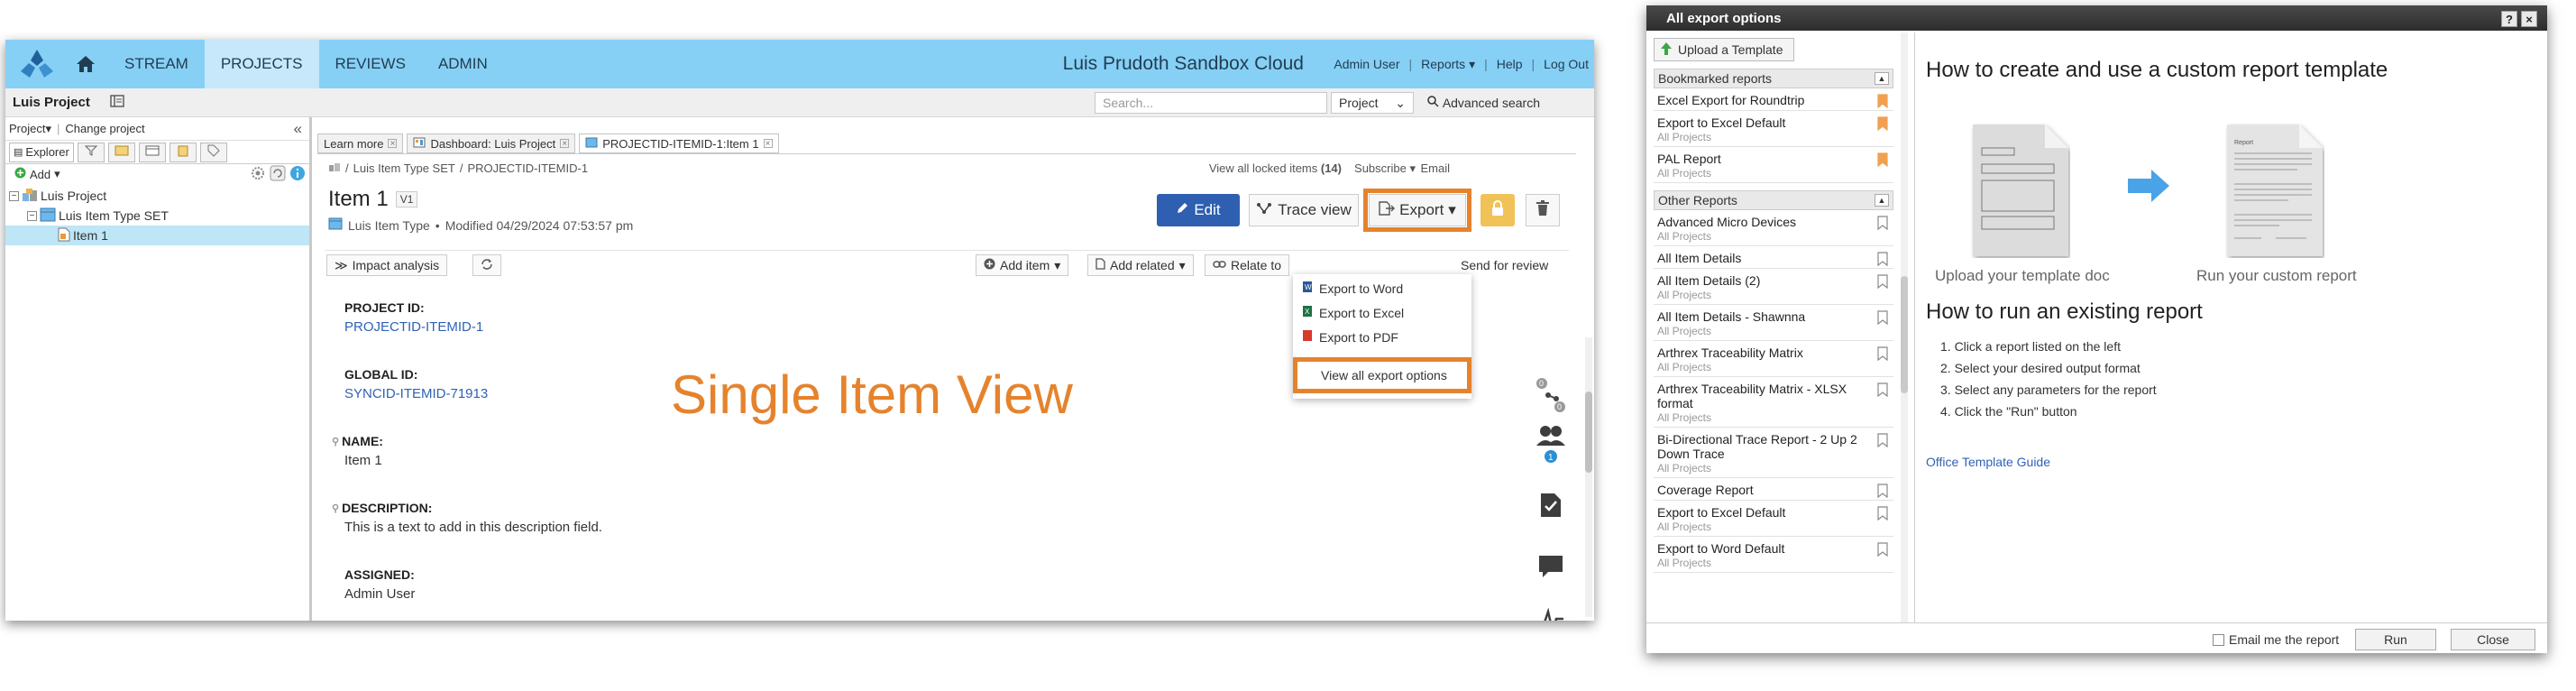 The height and width of the screenshot is (691, 2576). Describe the element at coordinates (261, 64) in the screenshot. I see `nav-tab-projects: PROJECTS` at that location.